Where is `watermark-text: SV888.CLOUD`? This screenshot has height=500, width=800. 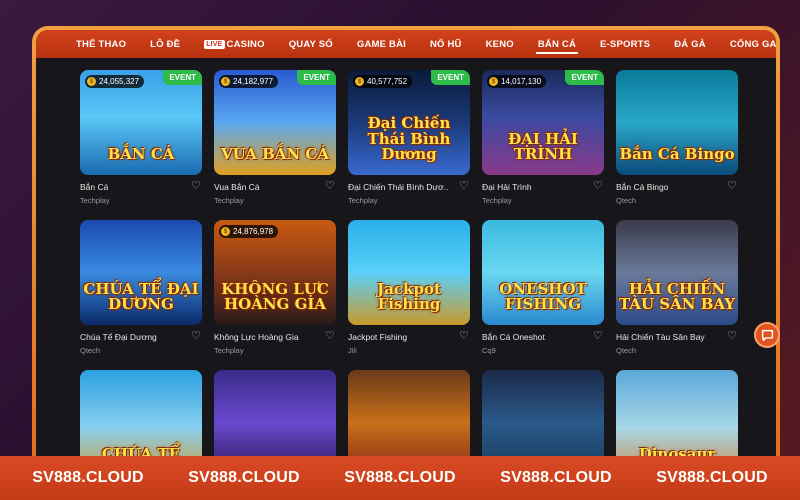
watermark-text: SV888.CLOUD is located at coordinates (712, 477).